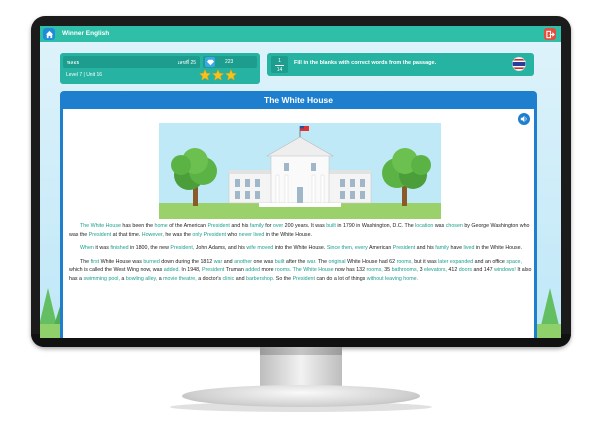 The width and height of the screenshot is (601, 430). I want to click on passage-text: John Adams, and his, so click(220, 248).